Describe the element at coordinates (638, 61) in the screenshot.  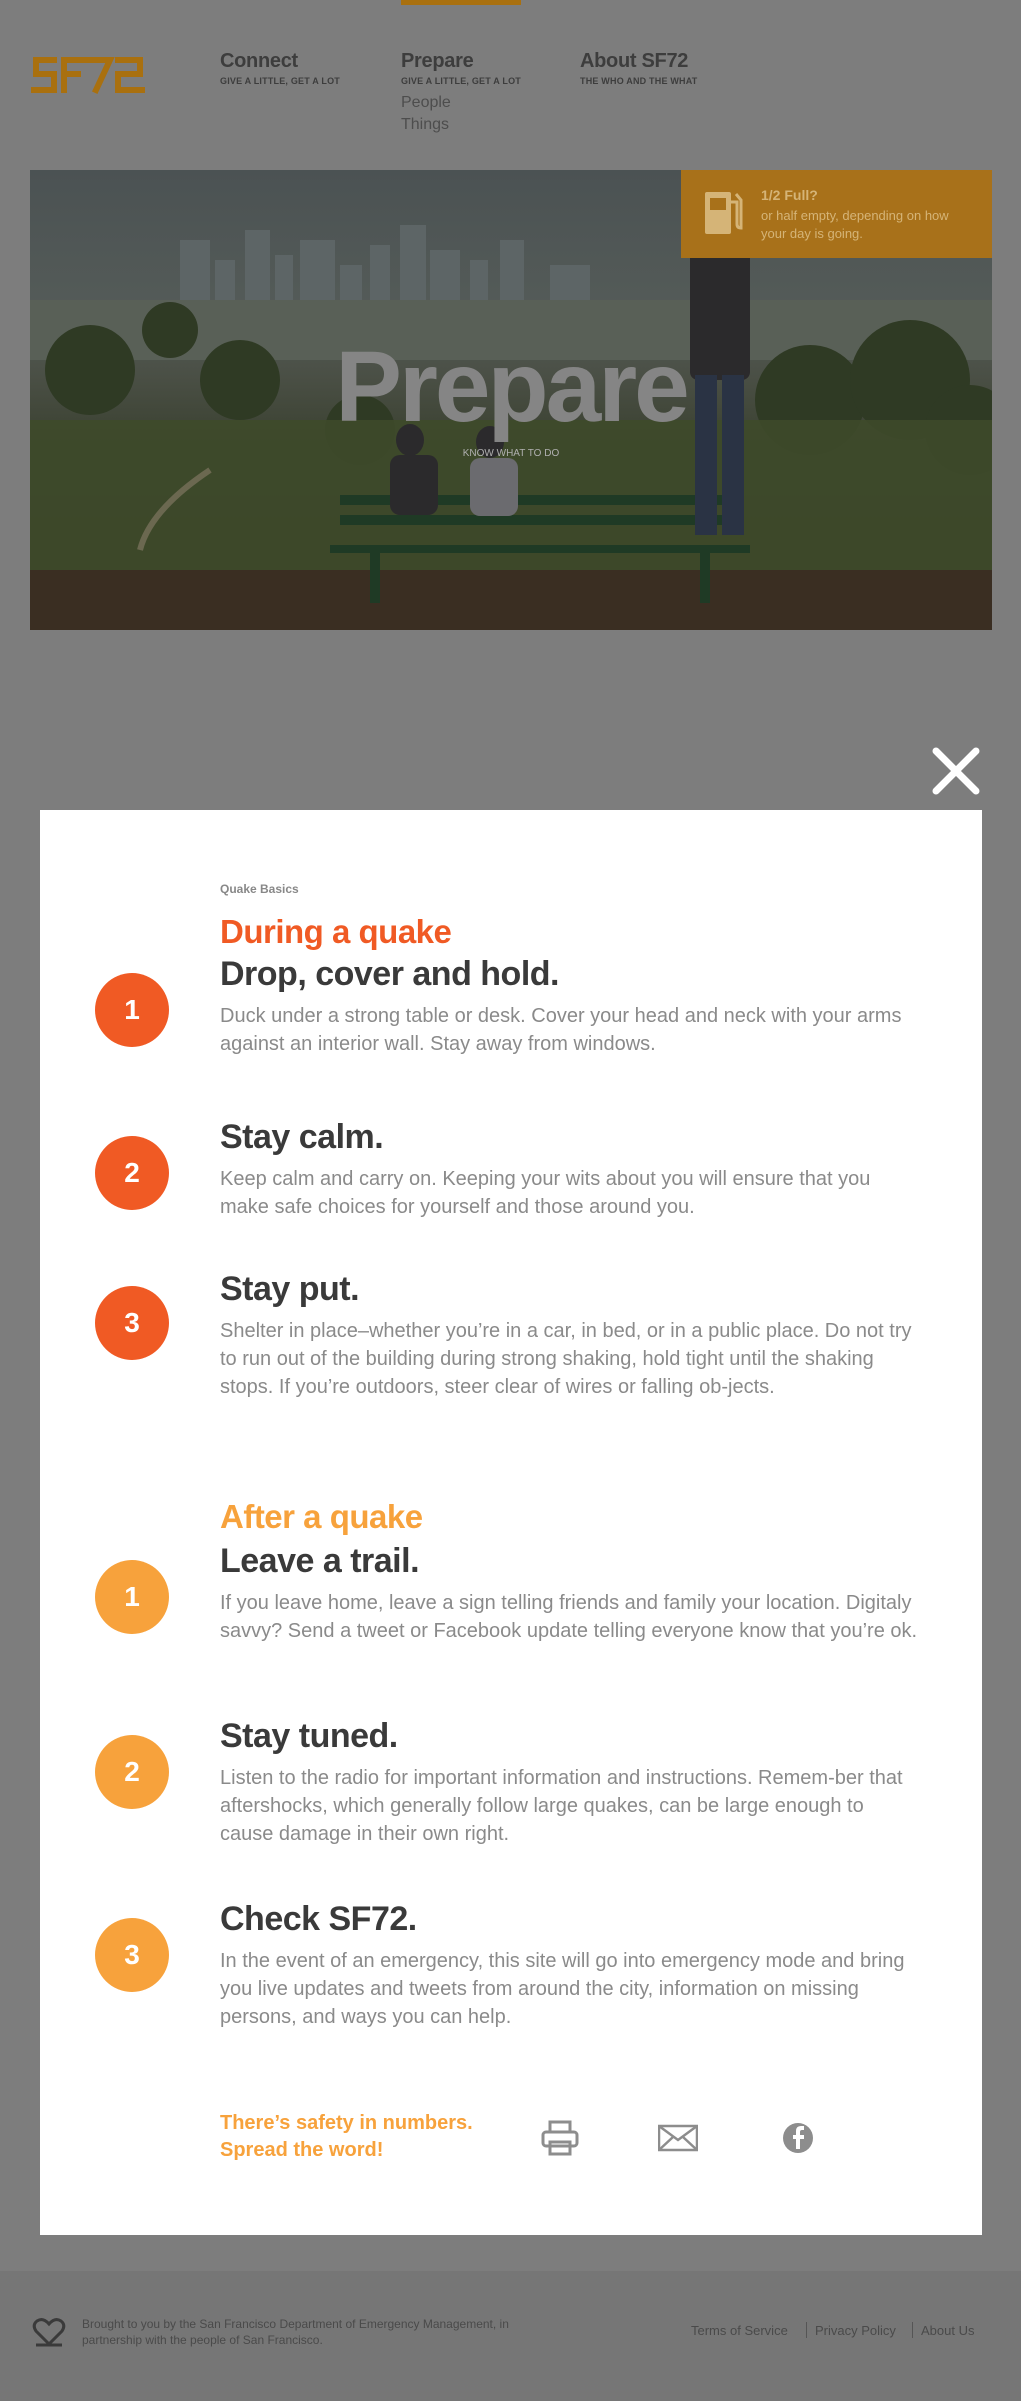
I see `nav-about-title: About SF72` at that location.